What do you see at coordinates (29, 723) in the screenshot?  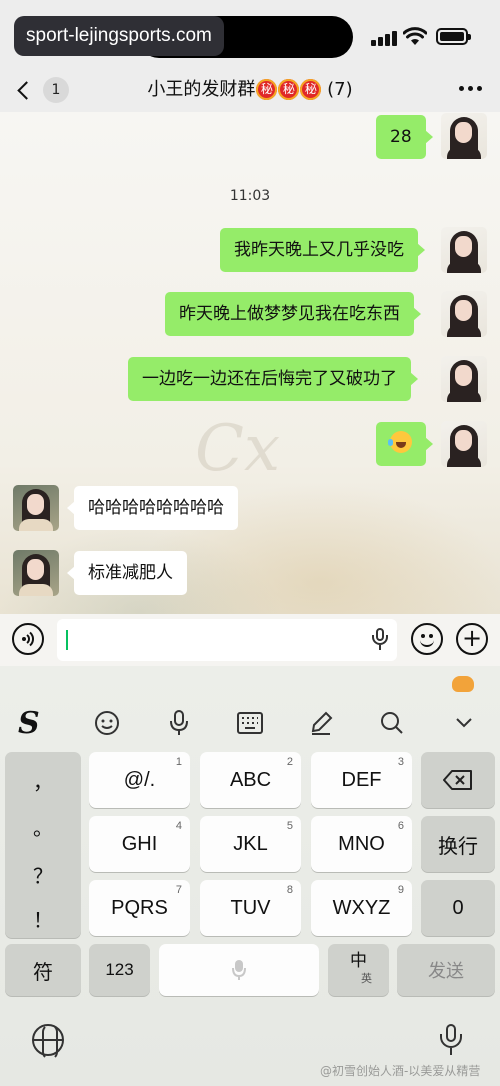 I see `sogou-logo-icon: S` at bounding box center [29, 723].